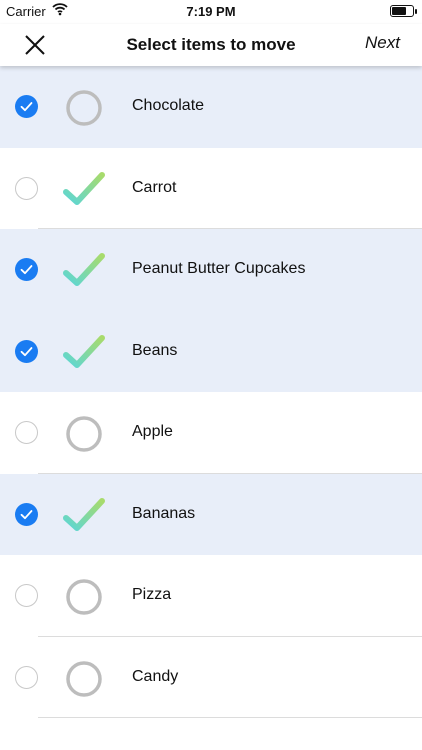 The height and width of the screenshot is (750, 422). Describe the element at coordinates (211, 351) in the screenshot. I see `list-item: Beans` at that location.